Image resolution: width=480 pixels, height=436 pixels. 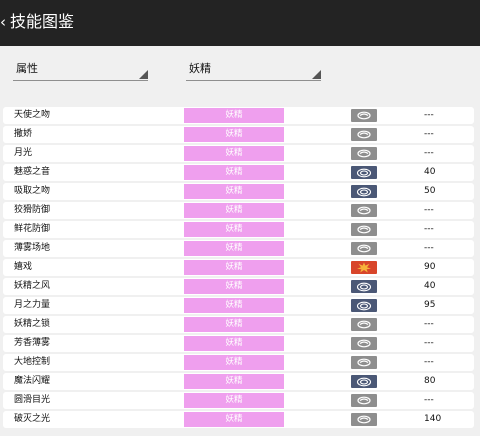 What do you see at coordinates (32, 362) in the screenshot?
I see `move-name: 大地控制` at bounding box center [32, 362].